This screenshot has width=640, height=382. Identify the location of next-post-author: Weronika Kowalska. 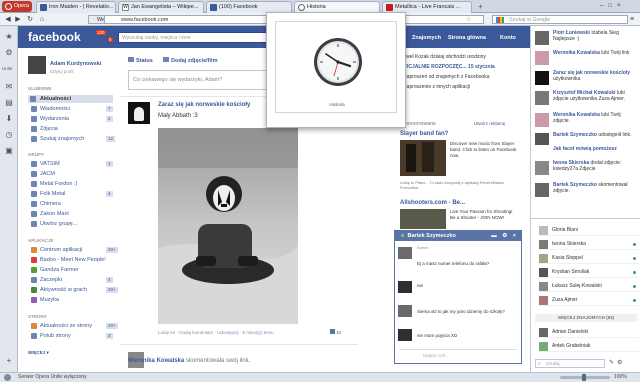
(156, 361).